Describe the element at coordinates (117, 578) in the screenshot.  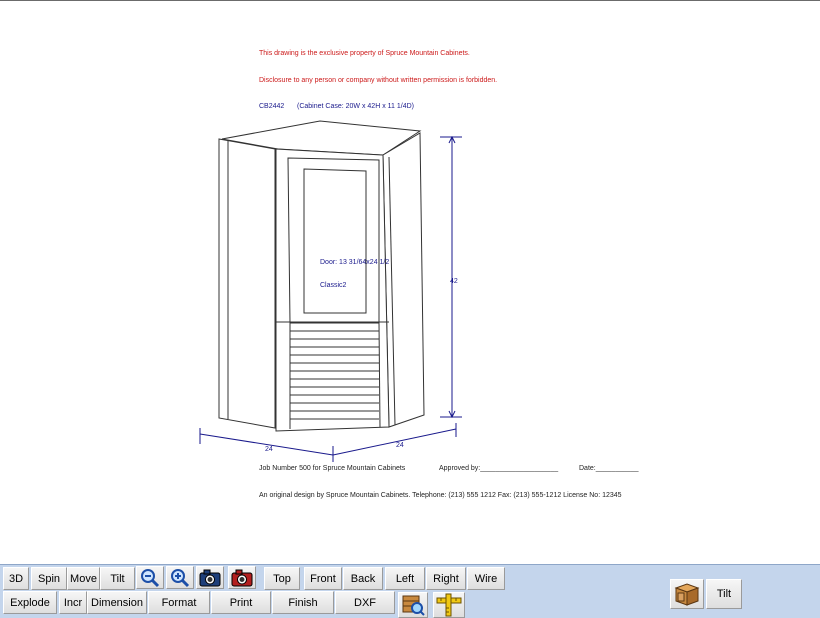
I see `tilt-button: Tilt` at that location.